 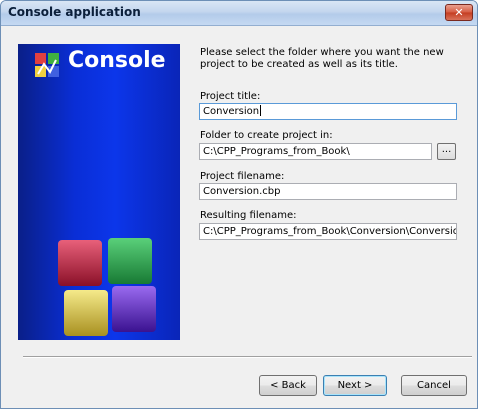 What do you see at coordinates (74, 12) in the screenshot?
I see `window-title: Console application` at bounding box center [74, 12].